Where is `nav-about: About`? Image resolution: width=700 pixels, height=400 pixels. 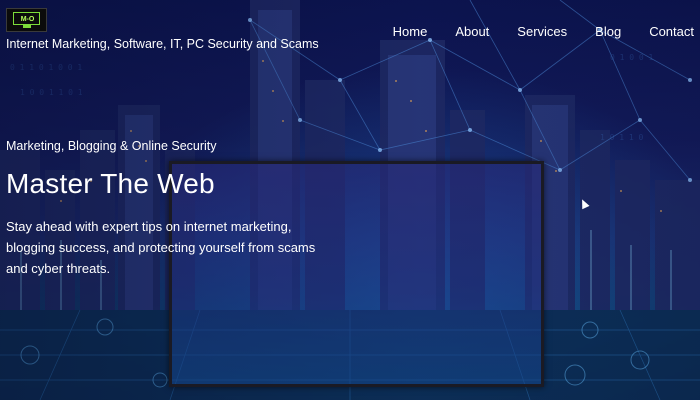
nav-about: About is located at coordinates (472, 31).